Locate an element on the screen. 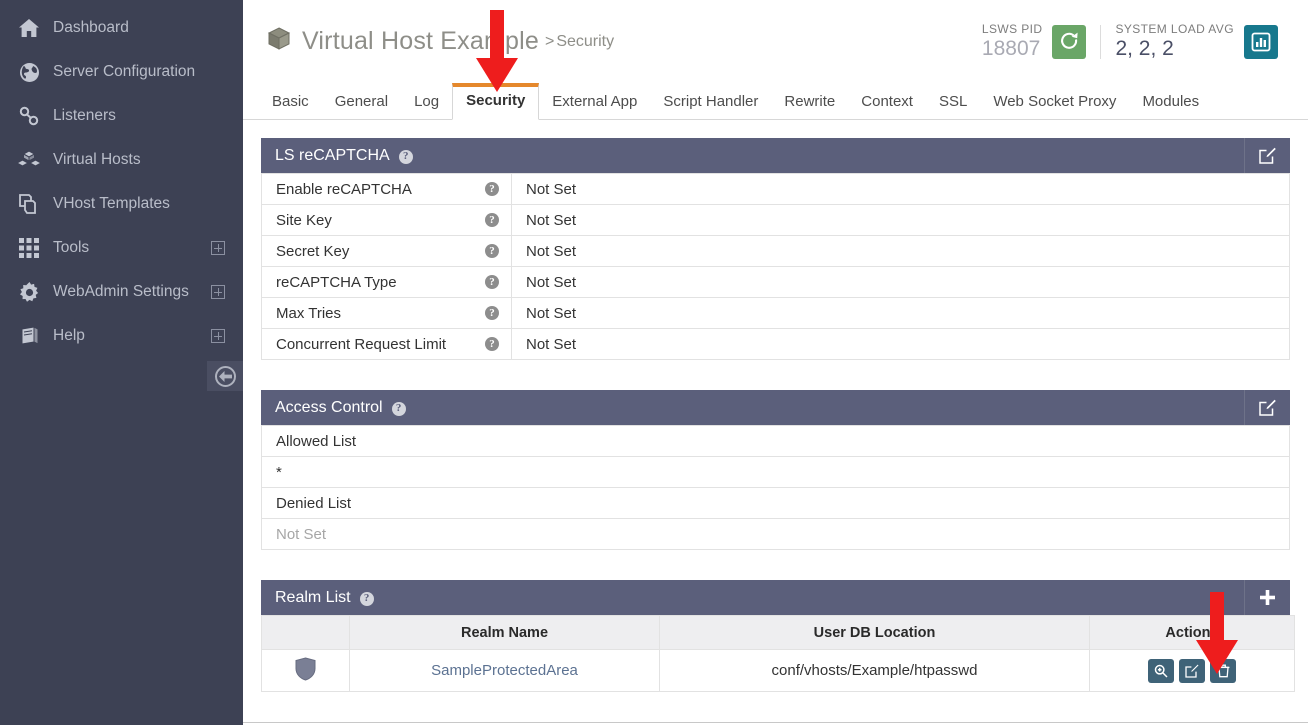  boxes-icon is located at coordinates (29, 160).